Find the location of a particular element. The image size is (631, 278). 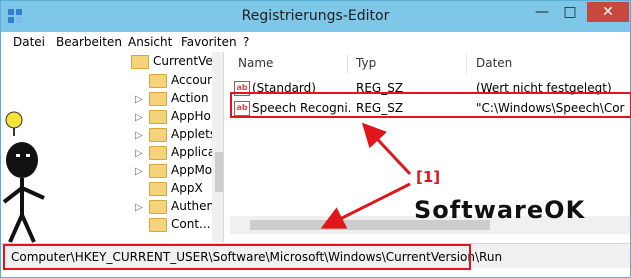

stickman-mascot-icon is located at coordinates (23, 177).